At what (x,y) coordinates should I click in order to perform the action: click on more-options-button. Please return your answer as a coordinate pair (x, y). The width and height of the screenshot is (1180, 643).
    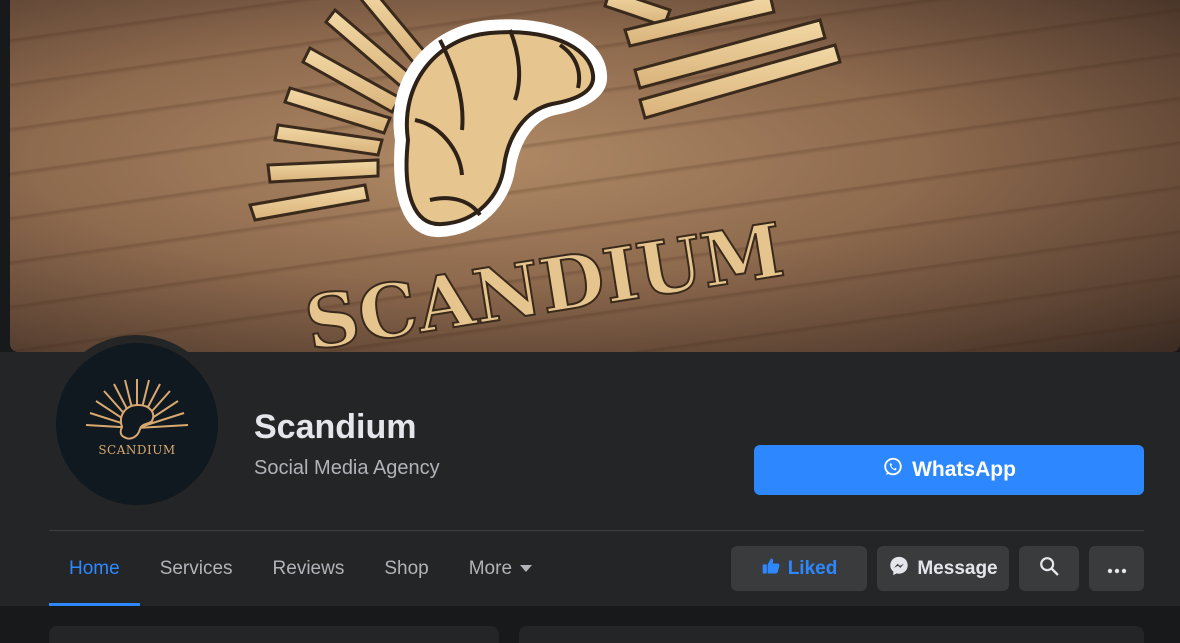
    Looking at the image, I should click on (1116, 568).